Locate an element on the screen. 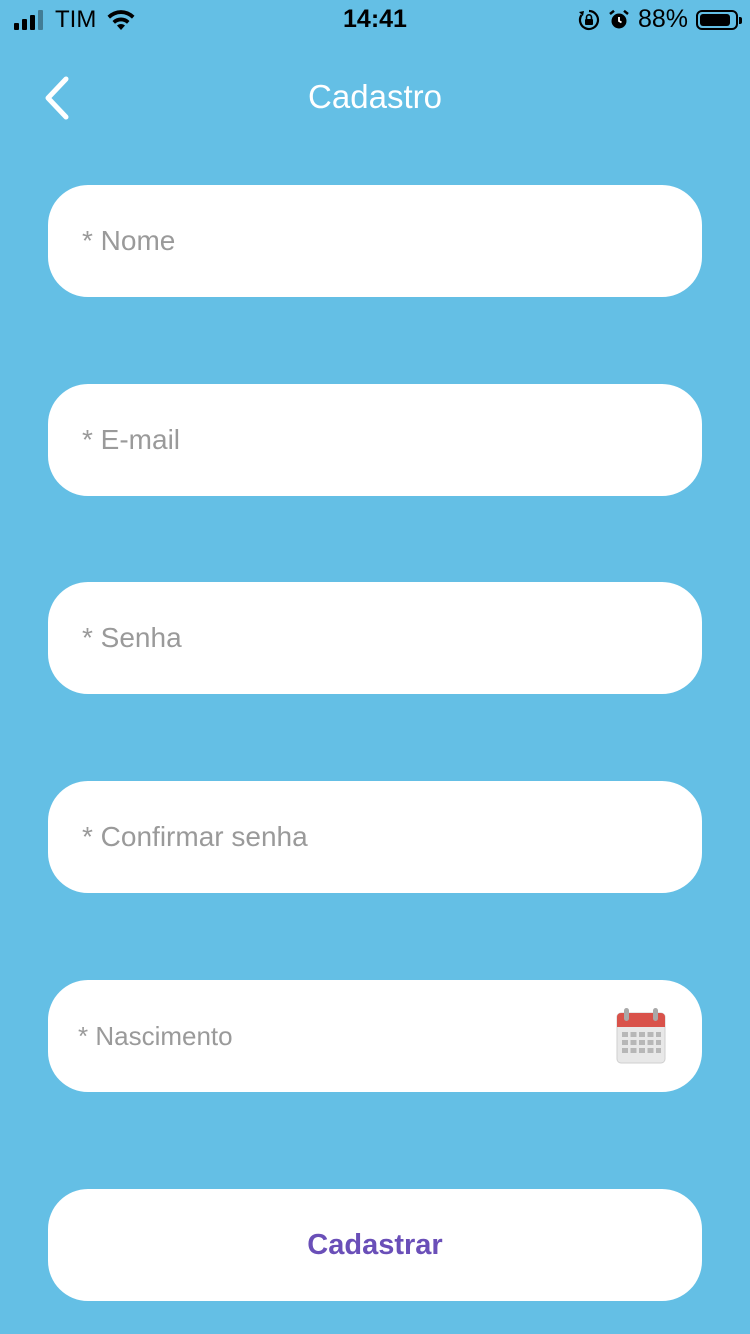  navigation-bar: Cadastro is located at coordinates (375, 97).